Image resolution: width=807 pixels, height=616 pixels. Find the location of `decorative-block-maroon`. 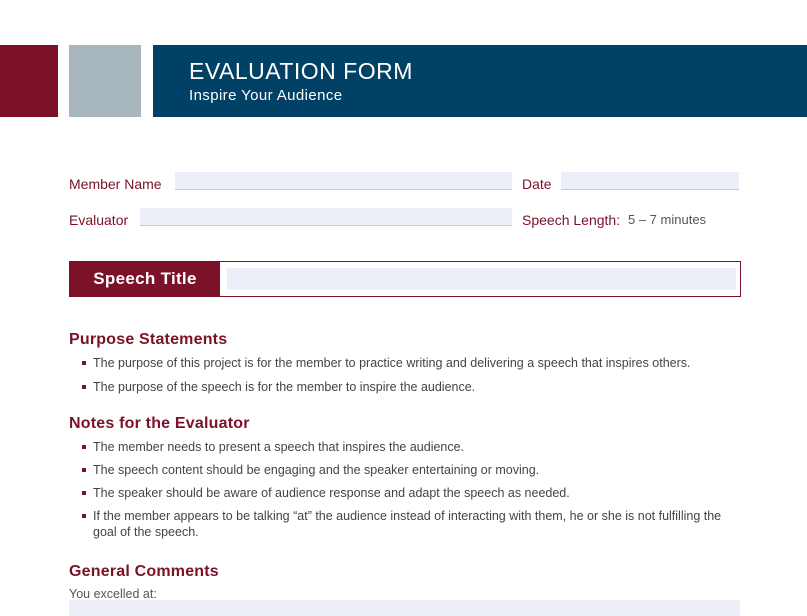

decorative-block-maroon is located at coordinates (29, 81).